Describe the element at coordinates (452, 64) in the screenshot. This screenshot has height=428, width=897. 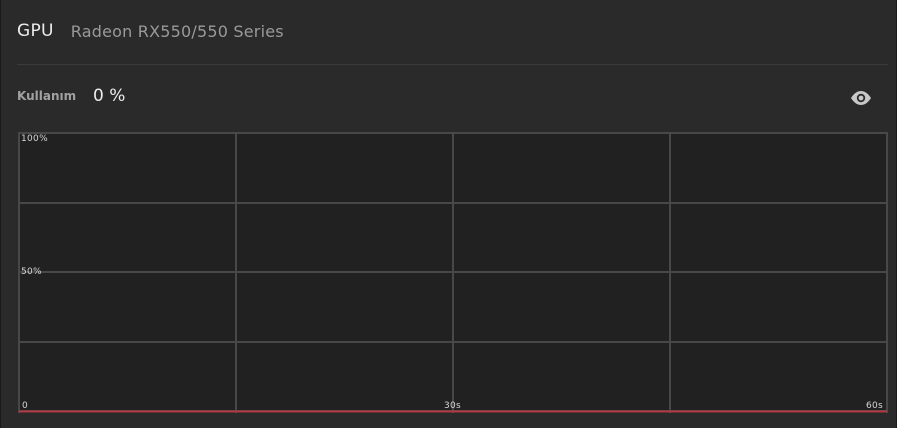
I see `header-divider` at that location.